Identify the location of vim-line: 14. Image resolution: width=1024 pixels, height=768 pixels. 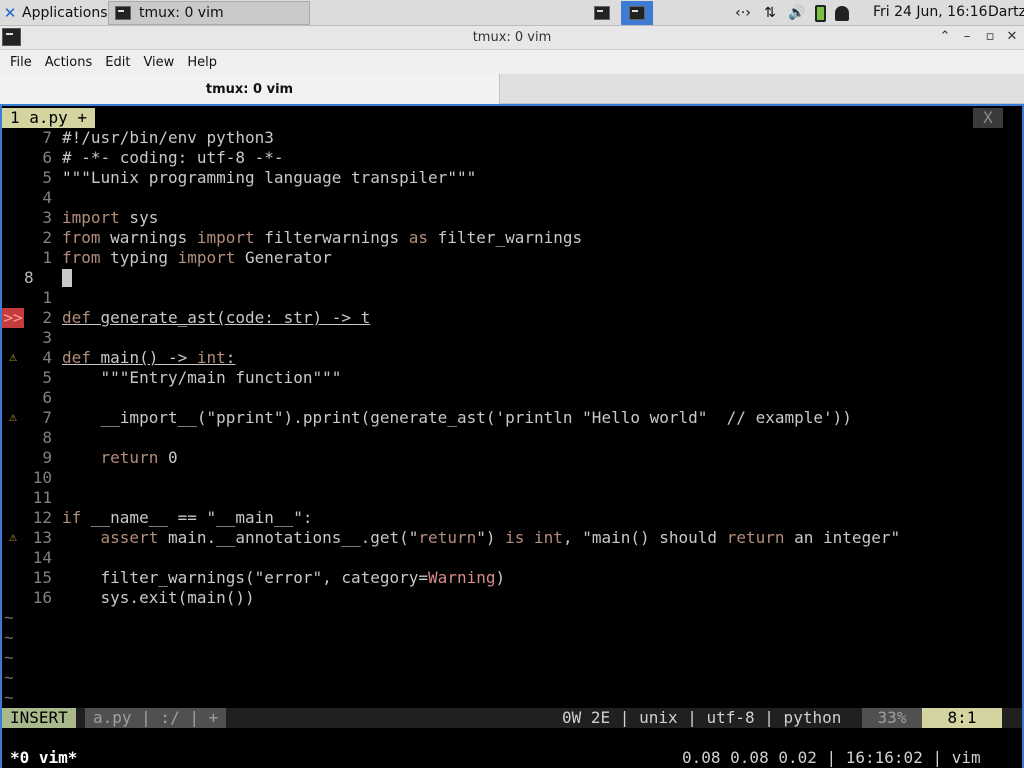
(502, 558).